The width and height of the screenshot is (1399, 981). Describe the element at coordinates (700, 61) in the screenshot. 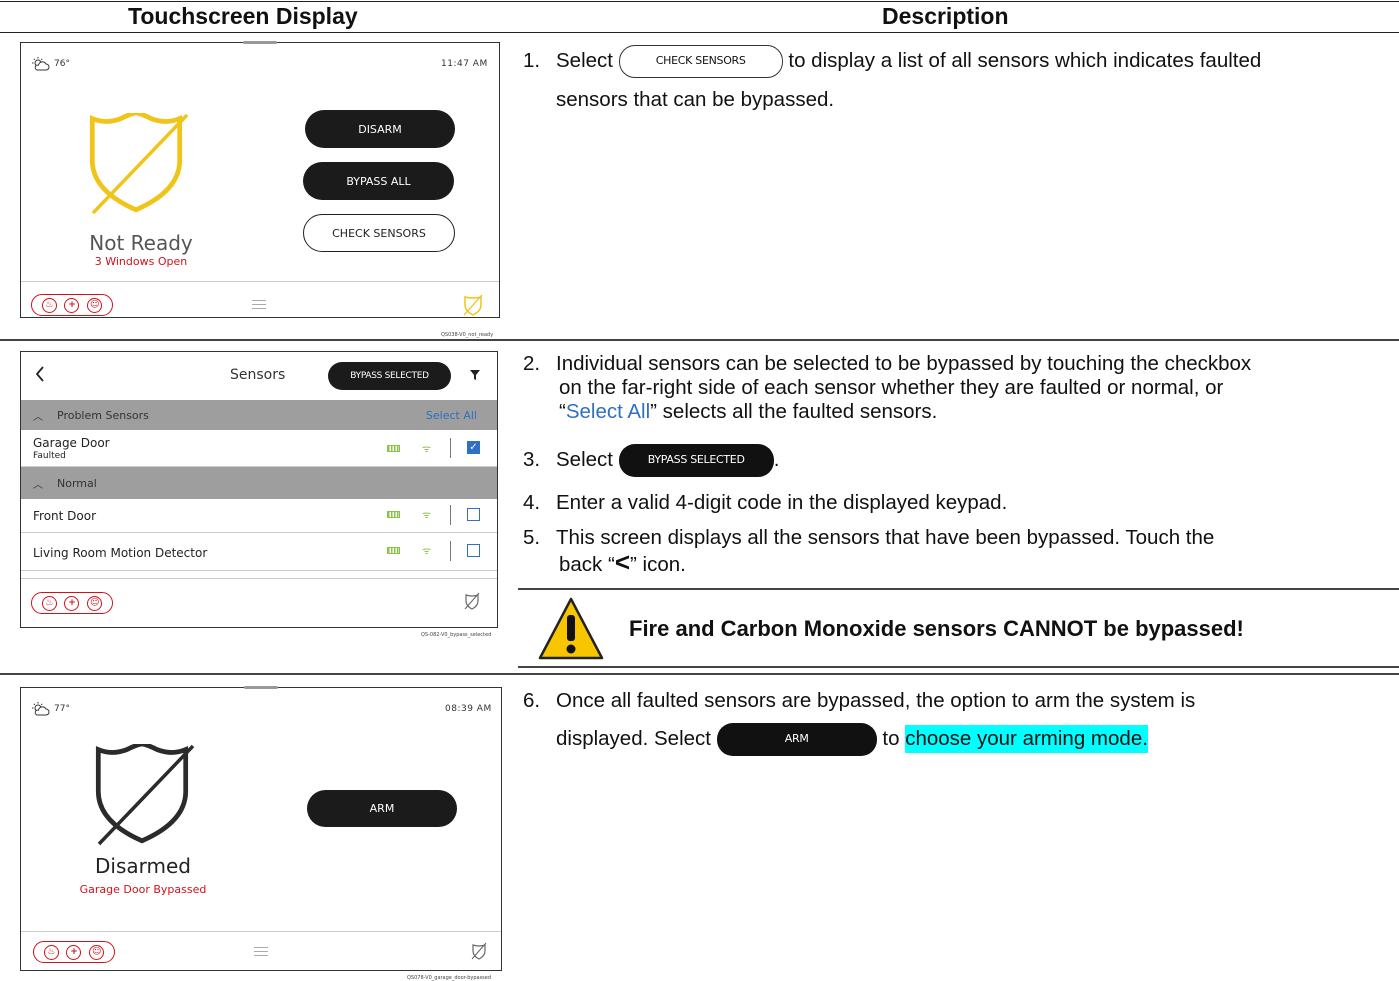

I see `check-sensors-inline: CHECK SENSORS` at that location.